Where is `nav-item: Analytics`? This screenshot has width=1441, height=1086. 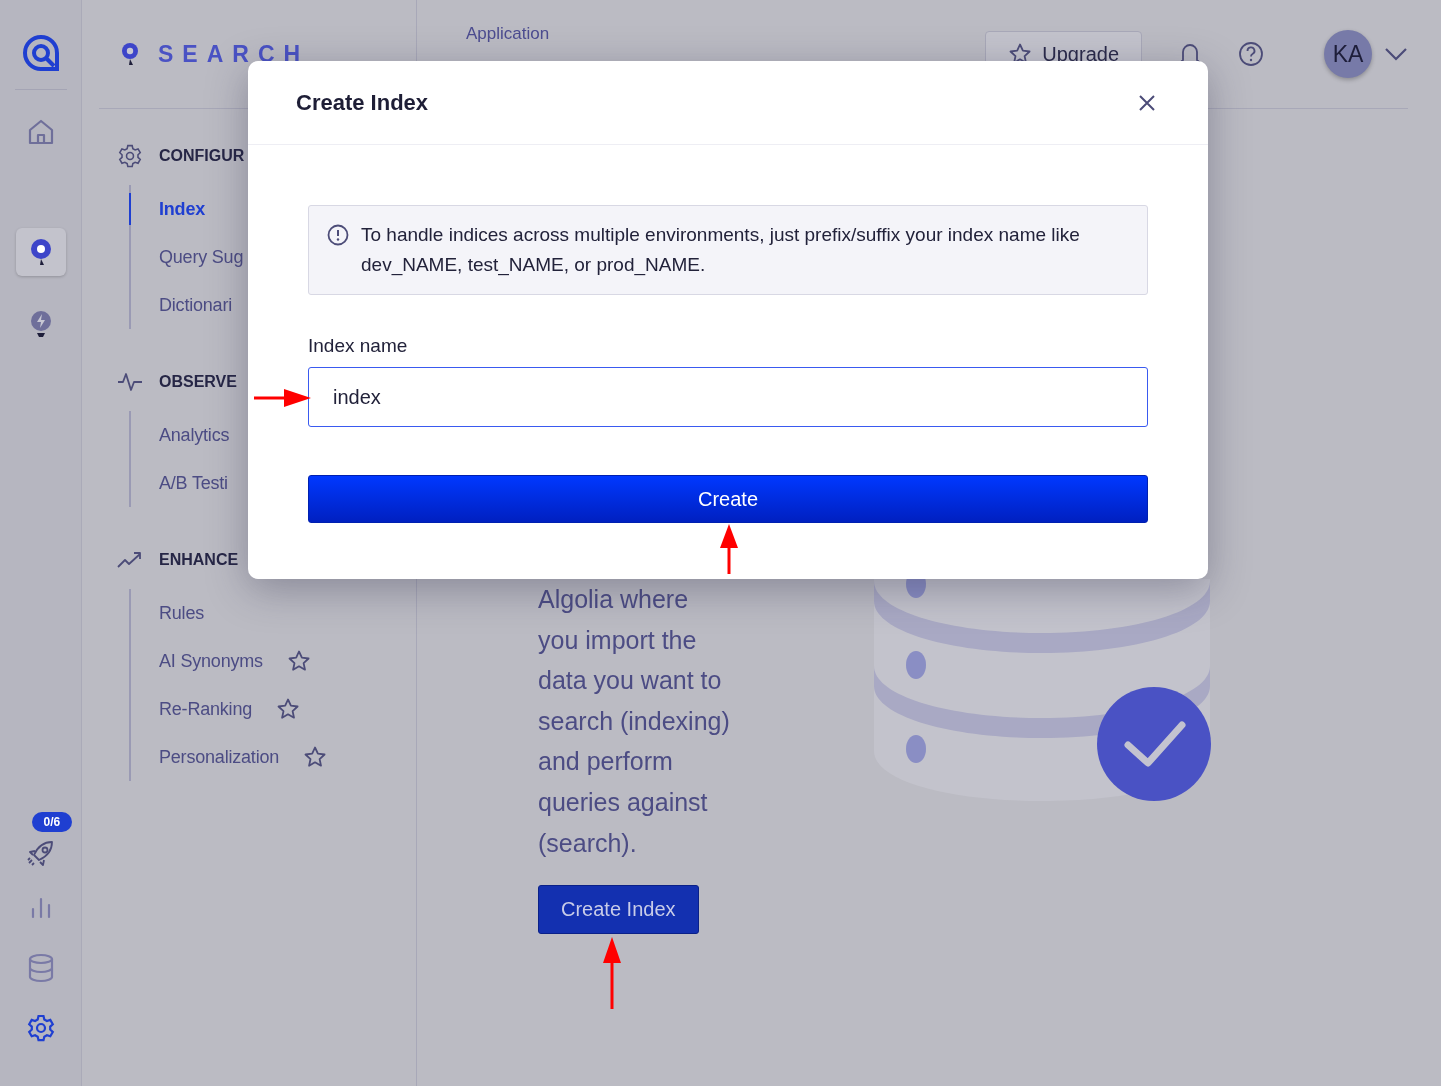 nav-item: Analytics is located at coordinates (179, 435).